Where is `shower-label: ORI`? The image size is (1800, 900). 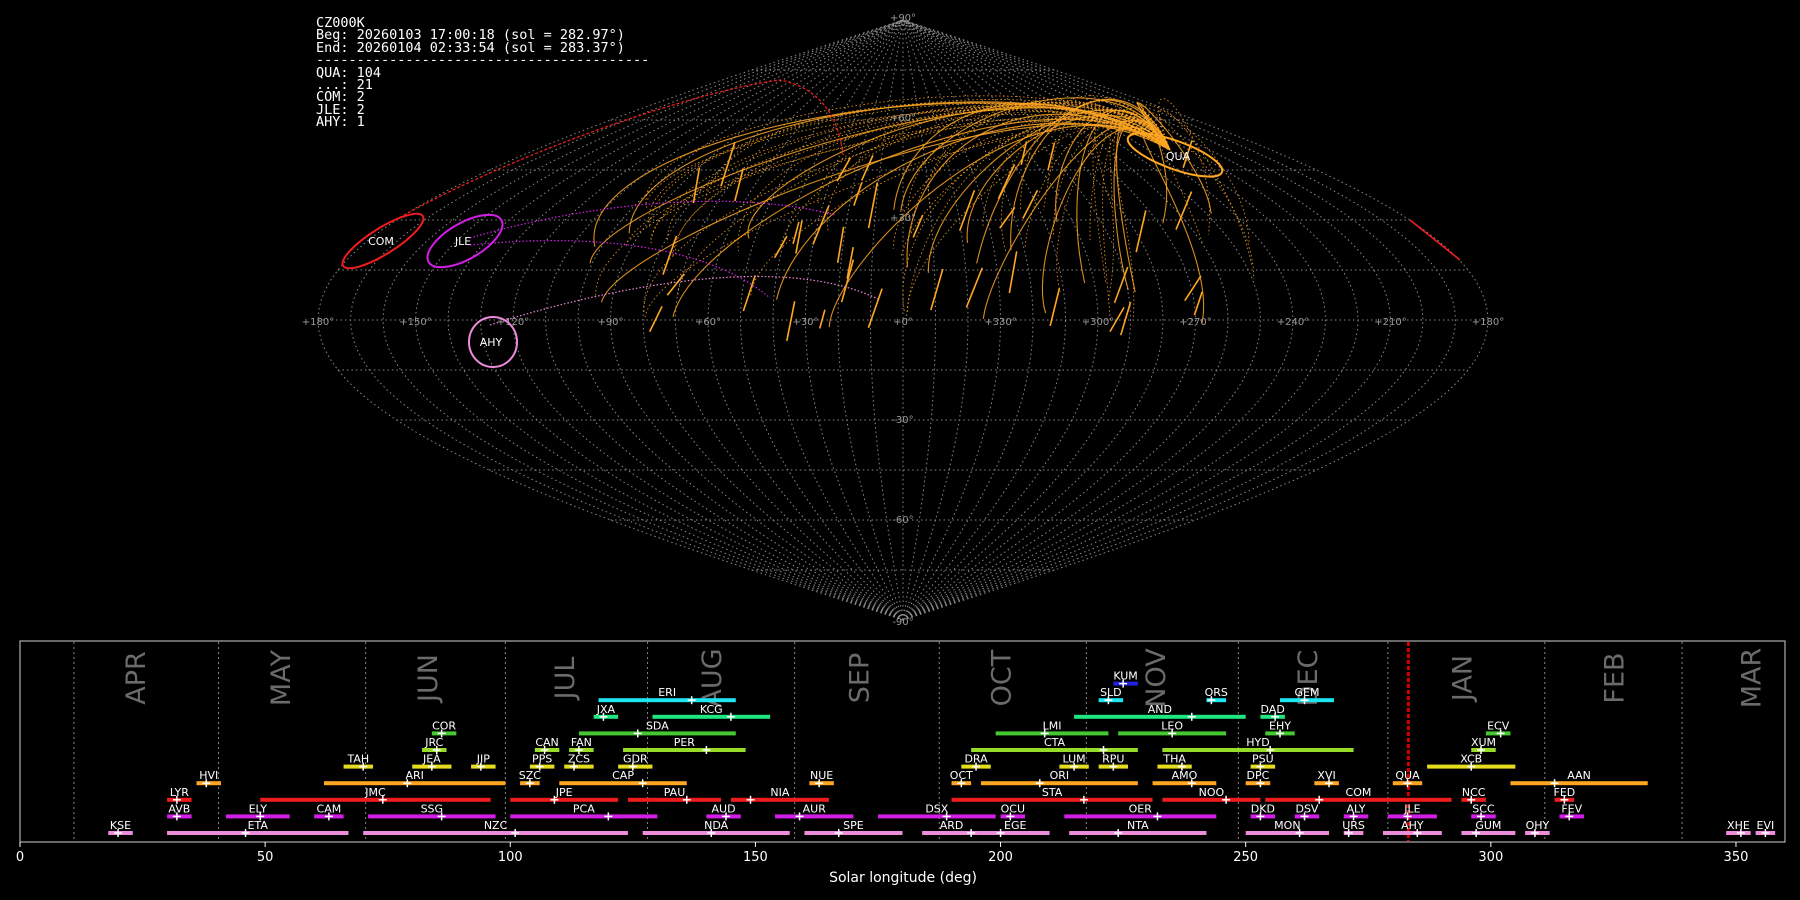 shower-label: ORI is located at coordinates (1060, 775).